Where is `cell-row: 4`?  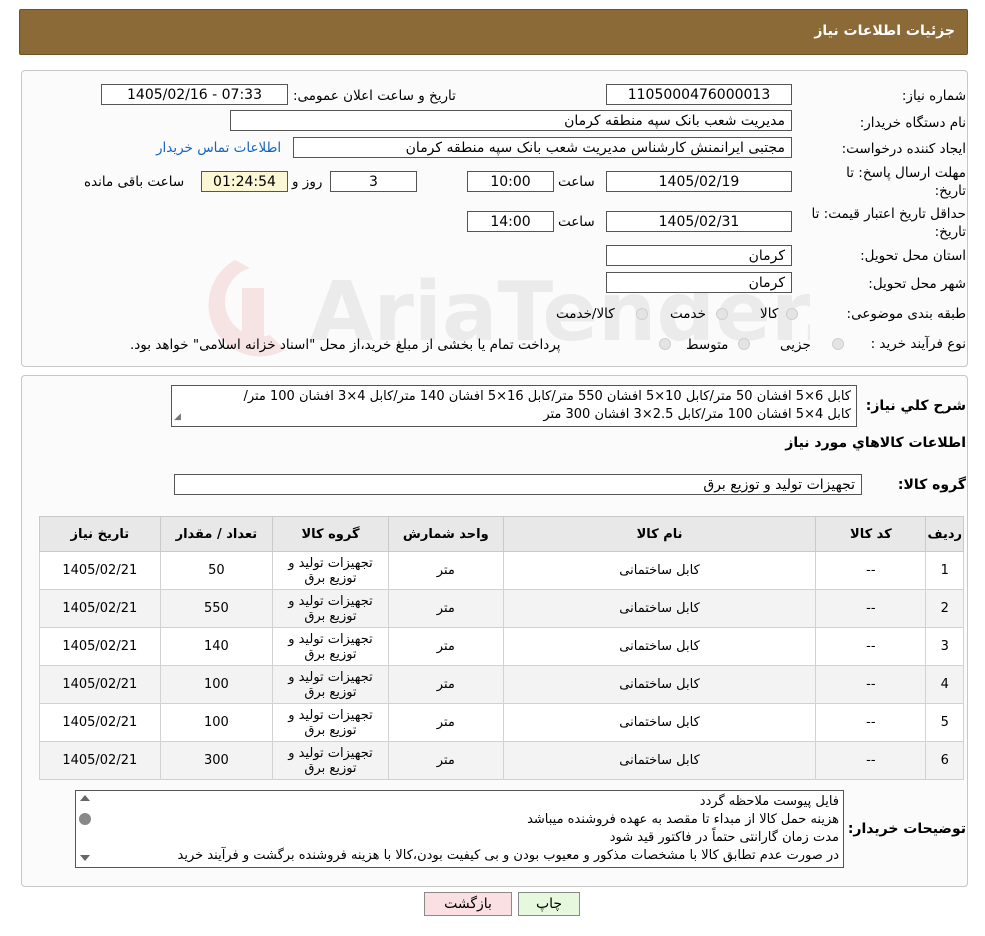
cell-row: 4 is located at coordinates (944, 684).